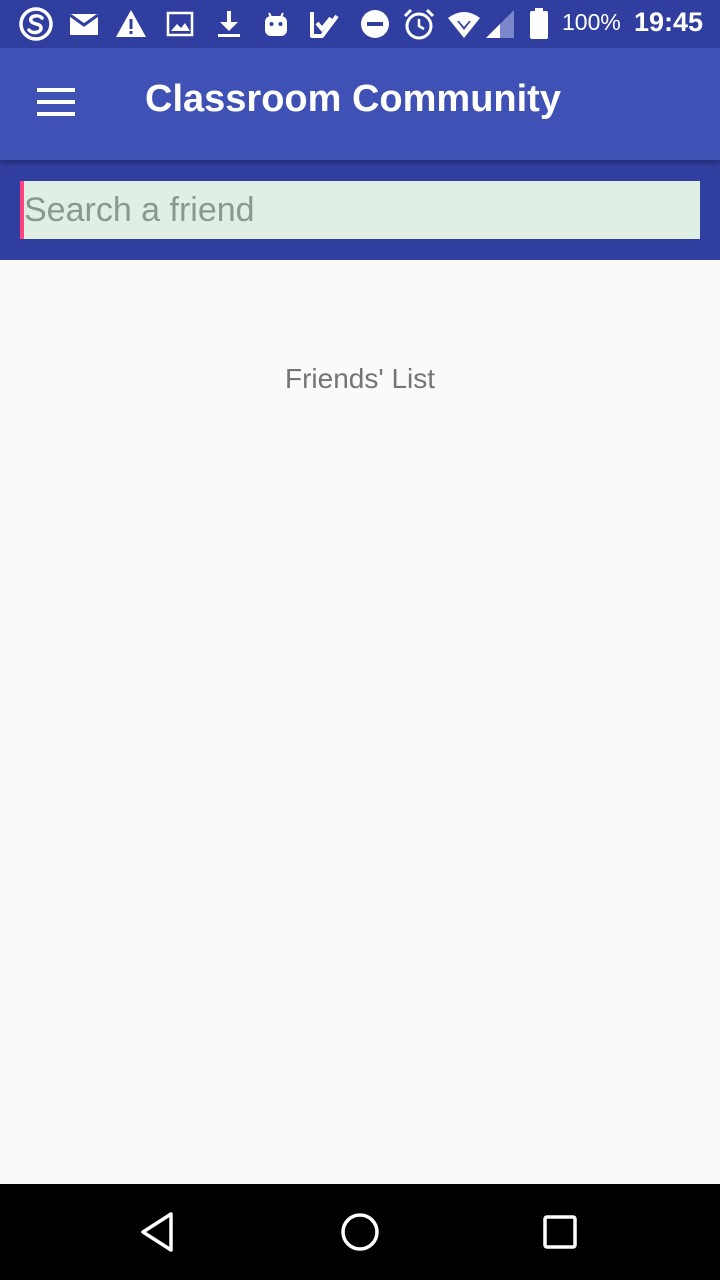  What do you see at coordinates (180, 24) in the screenshot?
I see `image-icon` at bounding box center [180, 24].